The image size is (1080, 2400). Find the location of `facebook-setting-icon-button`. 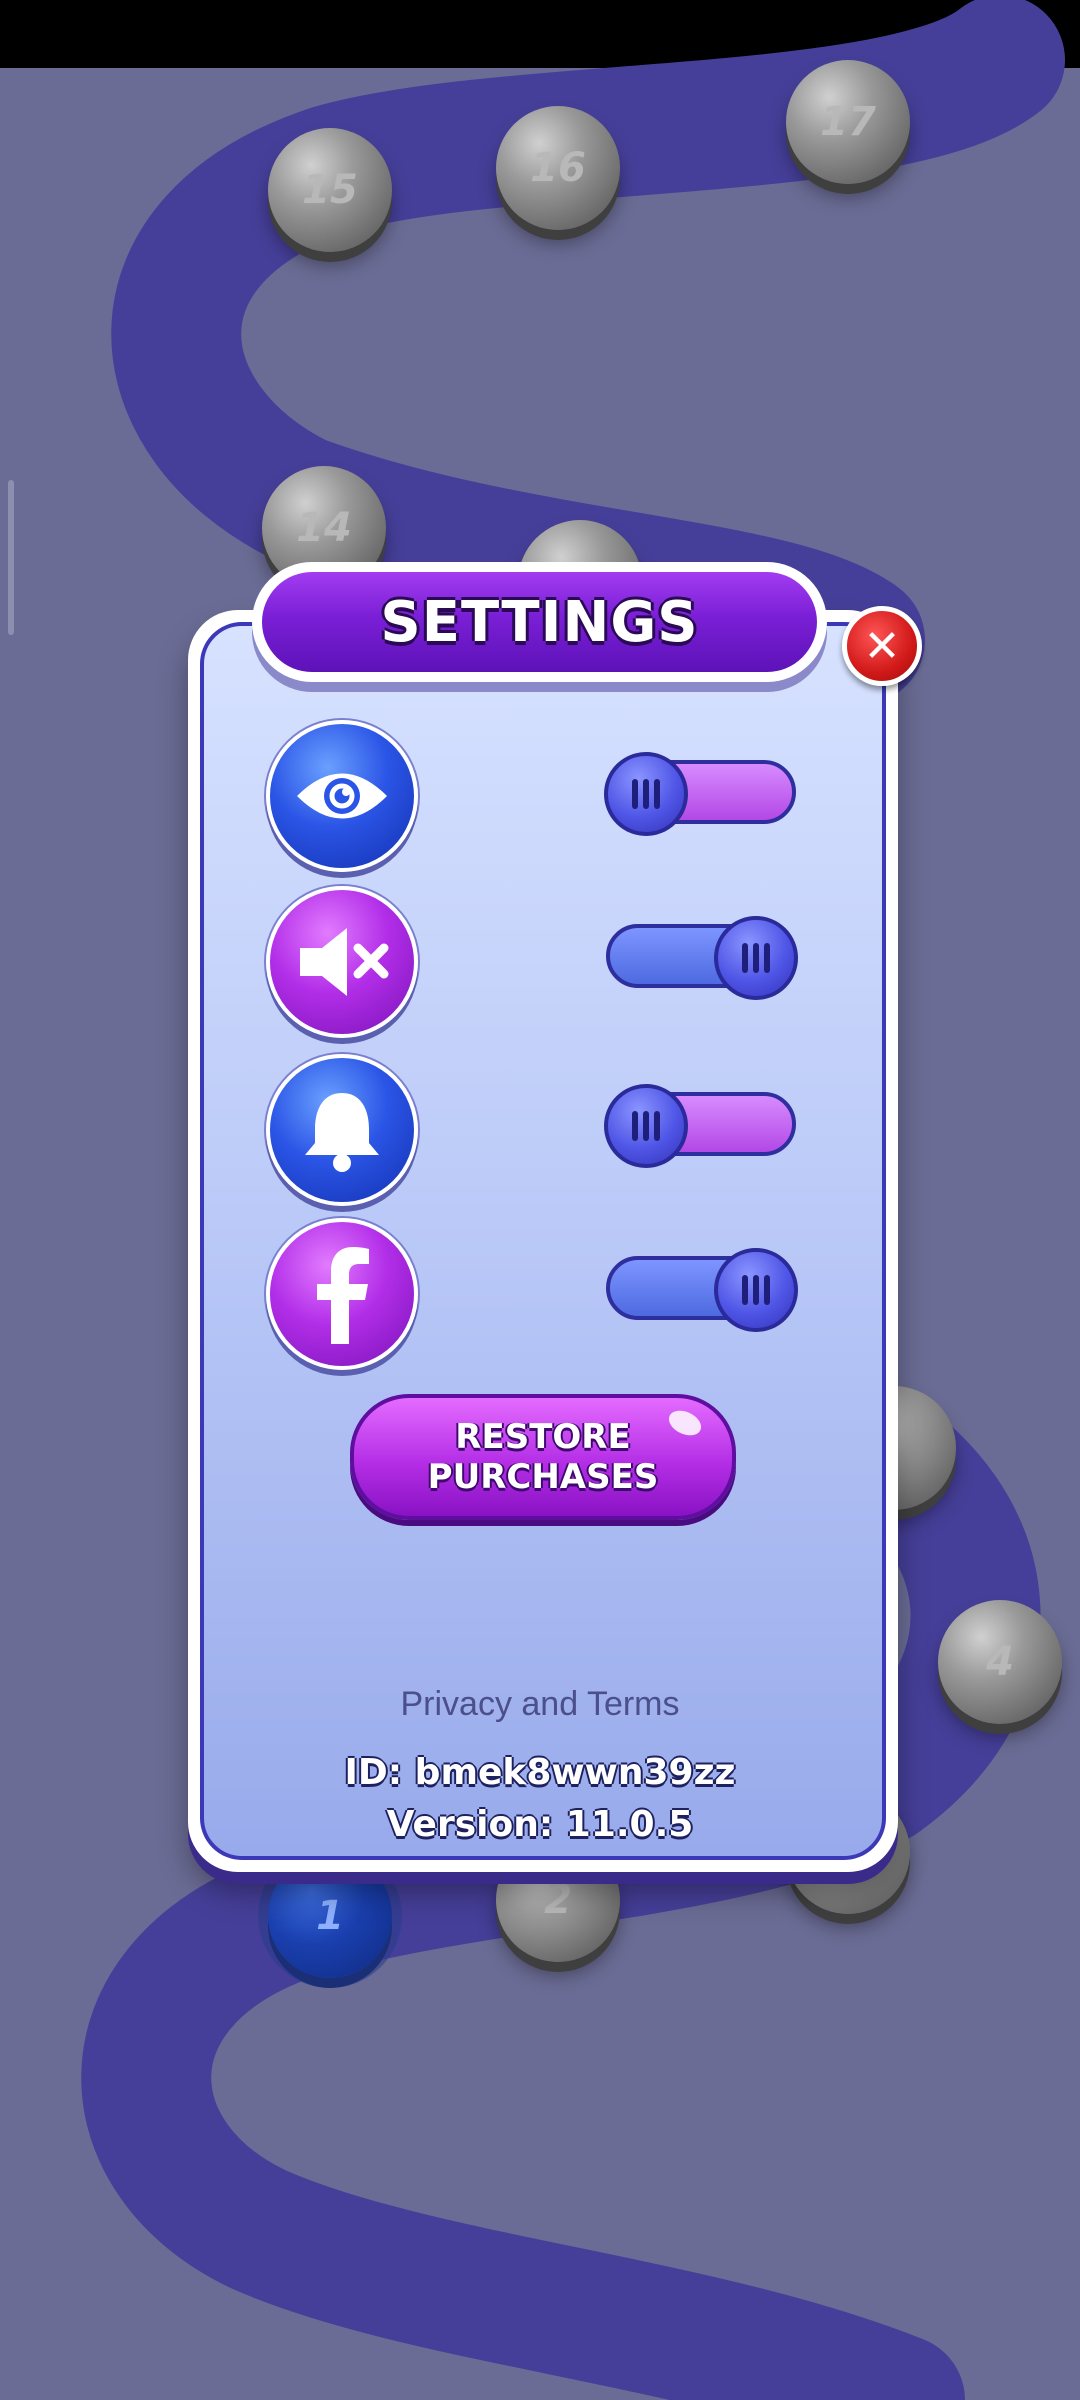

facebook-setting-icon-button is located at coordinates (342, 1294).